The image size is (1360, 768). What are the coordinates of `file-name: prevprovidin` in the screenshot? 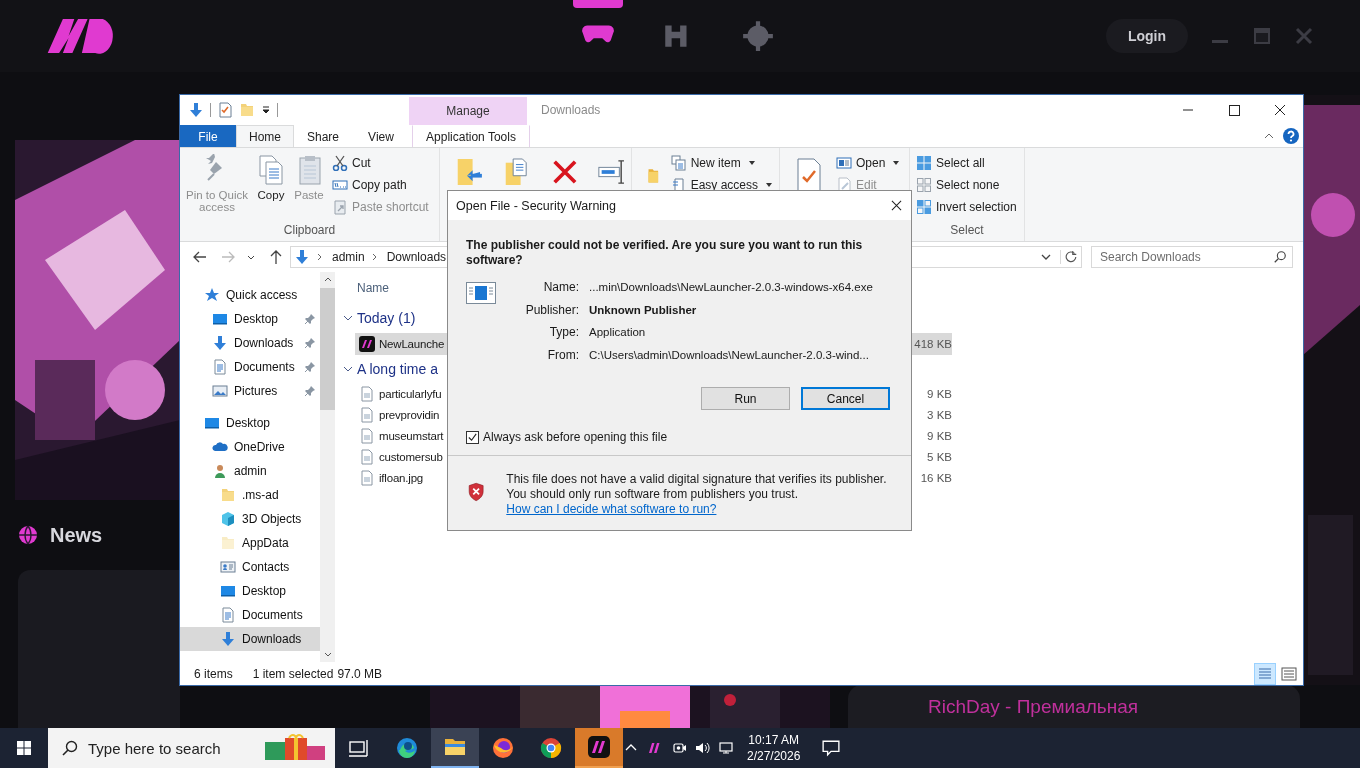 It's located at (409, 414).